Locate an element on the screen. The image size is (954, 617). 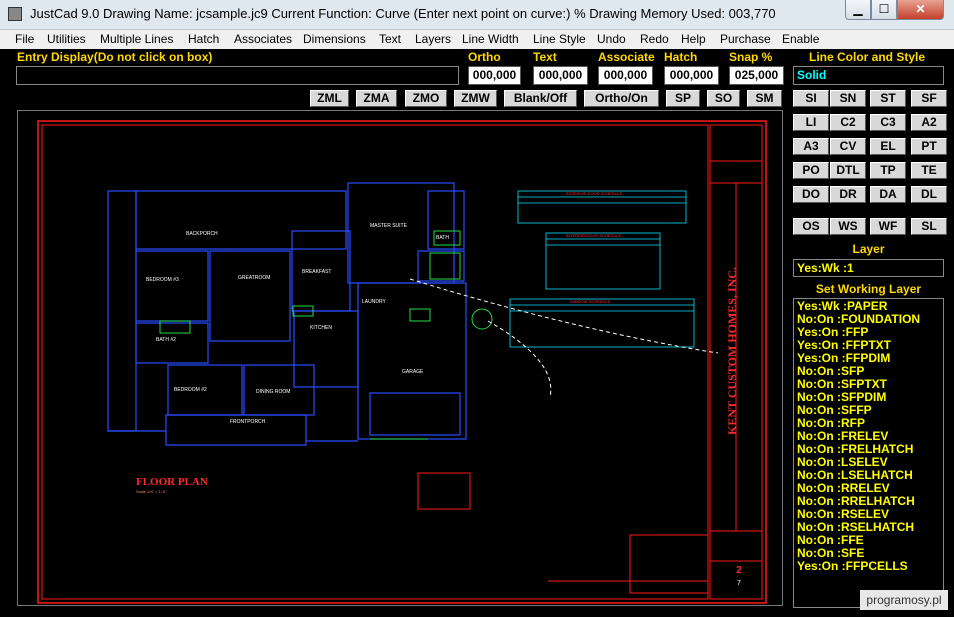
menu-text: Text is located at coordinates (390, 39).